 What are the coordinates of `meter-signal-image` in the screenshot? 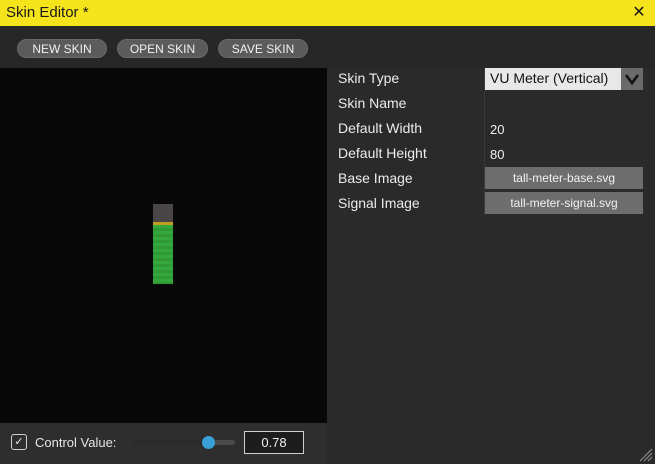 It's located at (163, 253).